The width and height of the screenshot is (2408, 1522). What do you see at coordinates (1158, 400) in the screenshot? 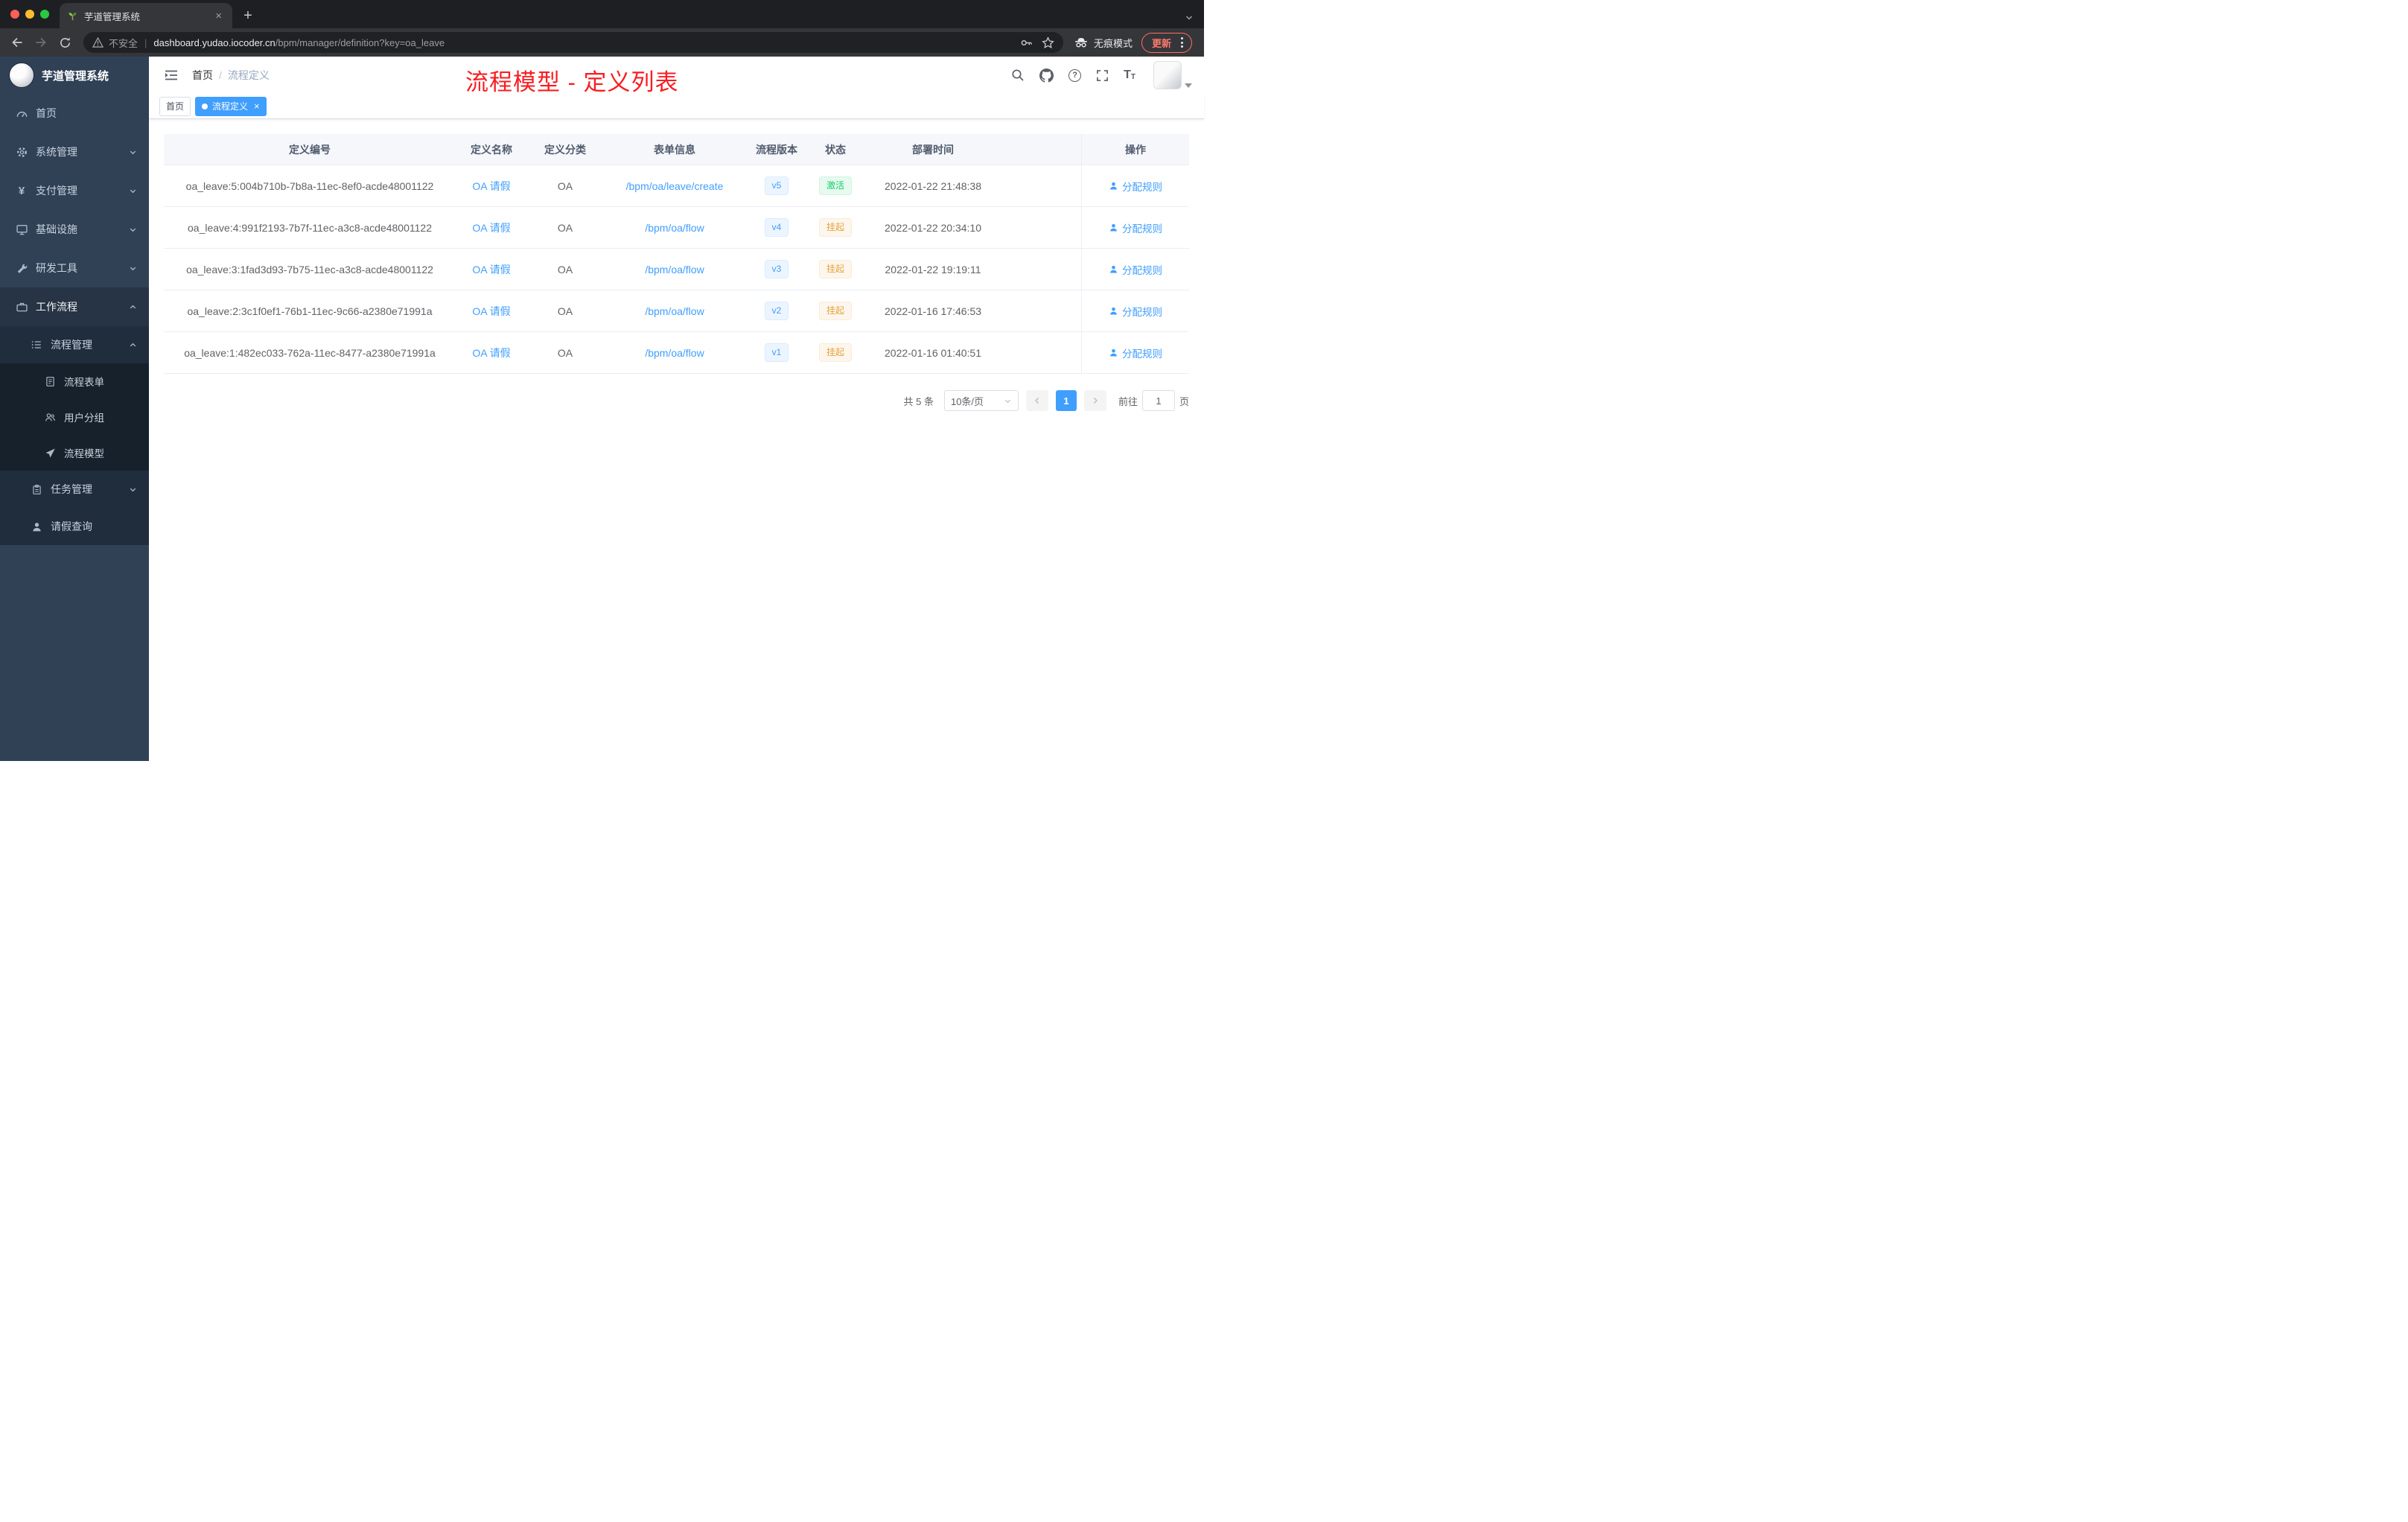
I see `goto-page-input` at bounding box center [1158, 400].